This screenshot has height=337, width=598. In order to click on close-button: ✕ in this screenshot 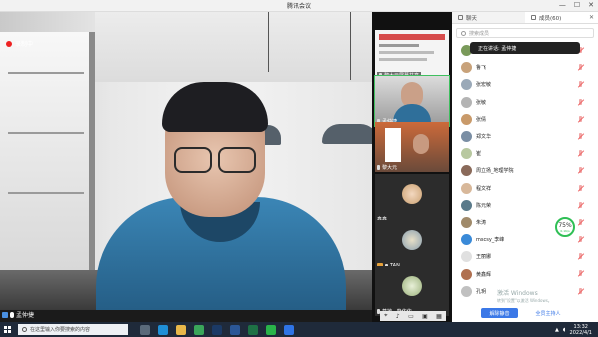, I will do `click(591, 5)`.